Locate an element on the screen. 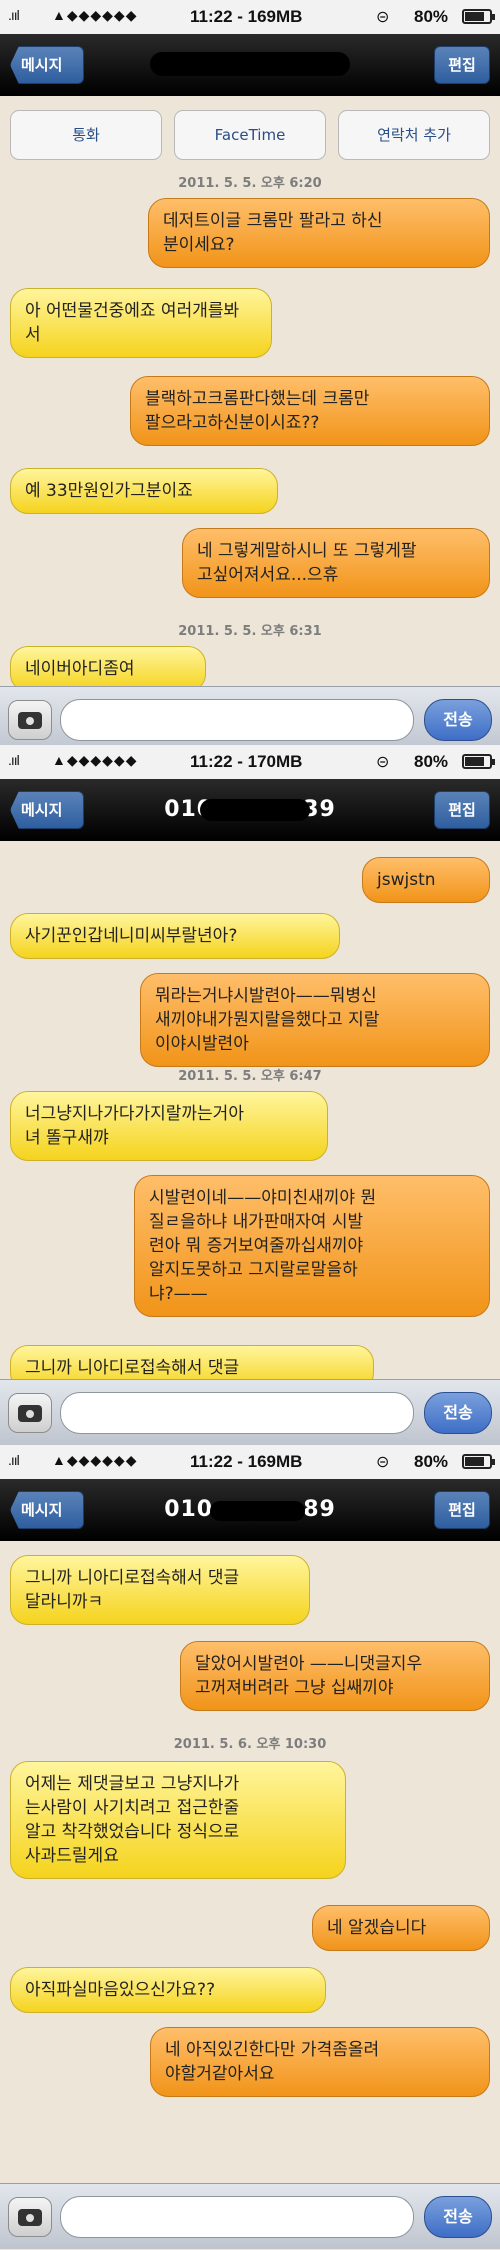  status-bar: .ııl ▲◆◆◆◆◆◆ 11:22 - 170MB ⊝ 80% is located at coordinates (250, 762).